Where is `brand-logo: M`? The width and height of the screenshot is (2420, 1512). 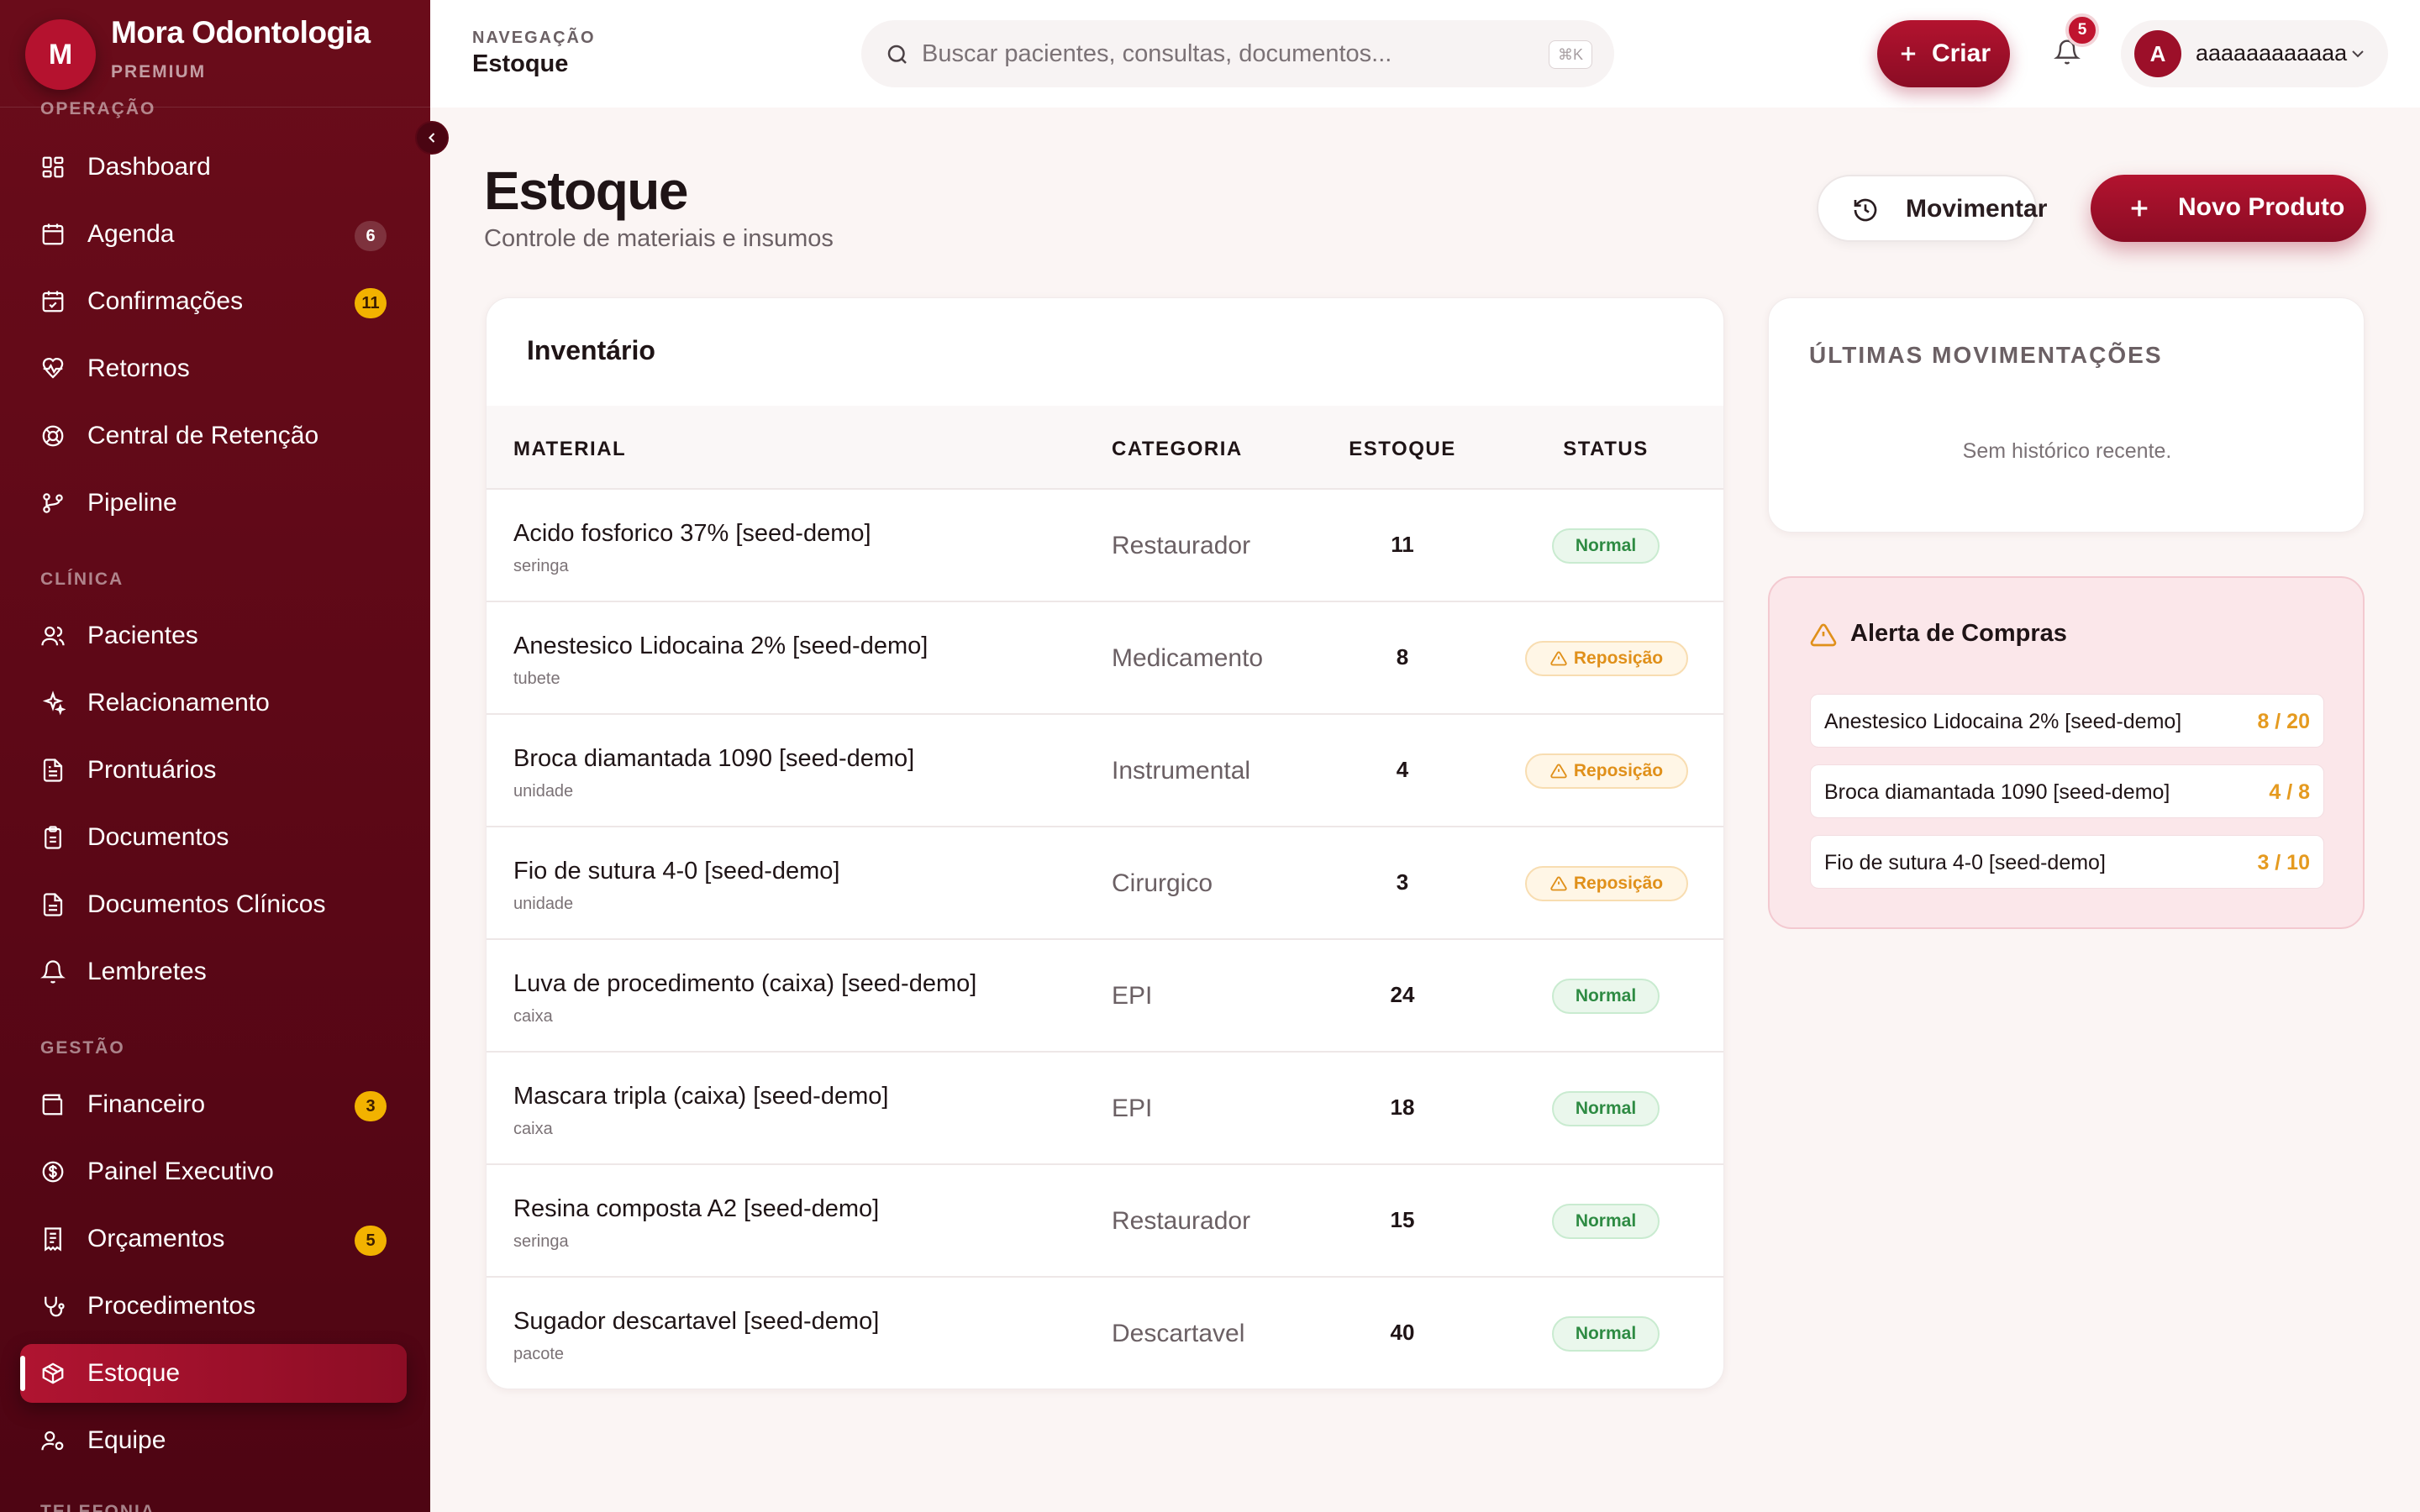
brand-logo: M is located at coordinates (60, 54).